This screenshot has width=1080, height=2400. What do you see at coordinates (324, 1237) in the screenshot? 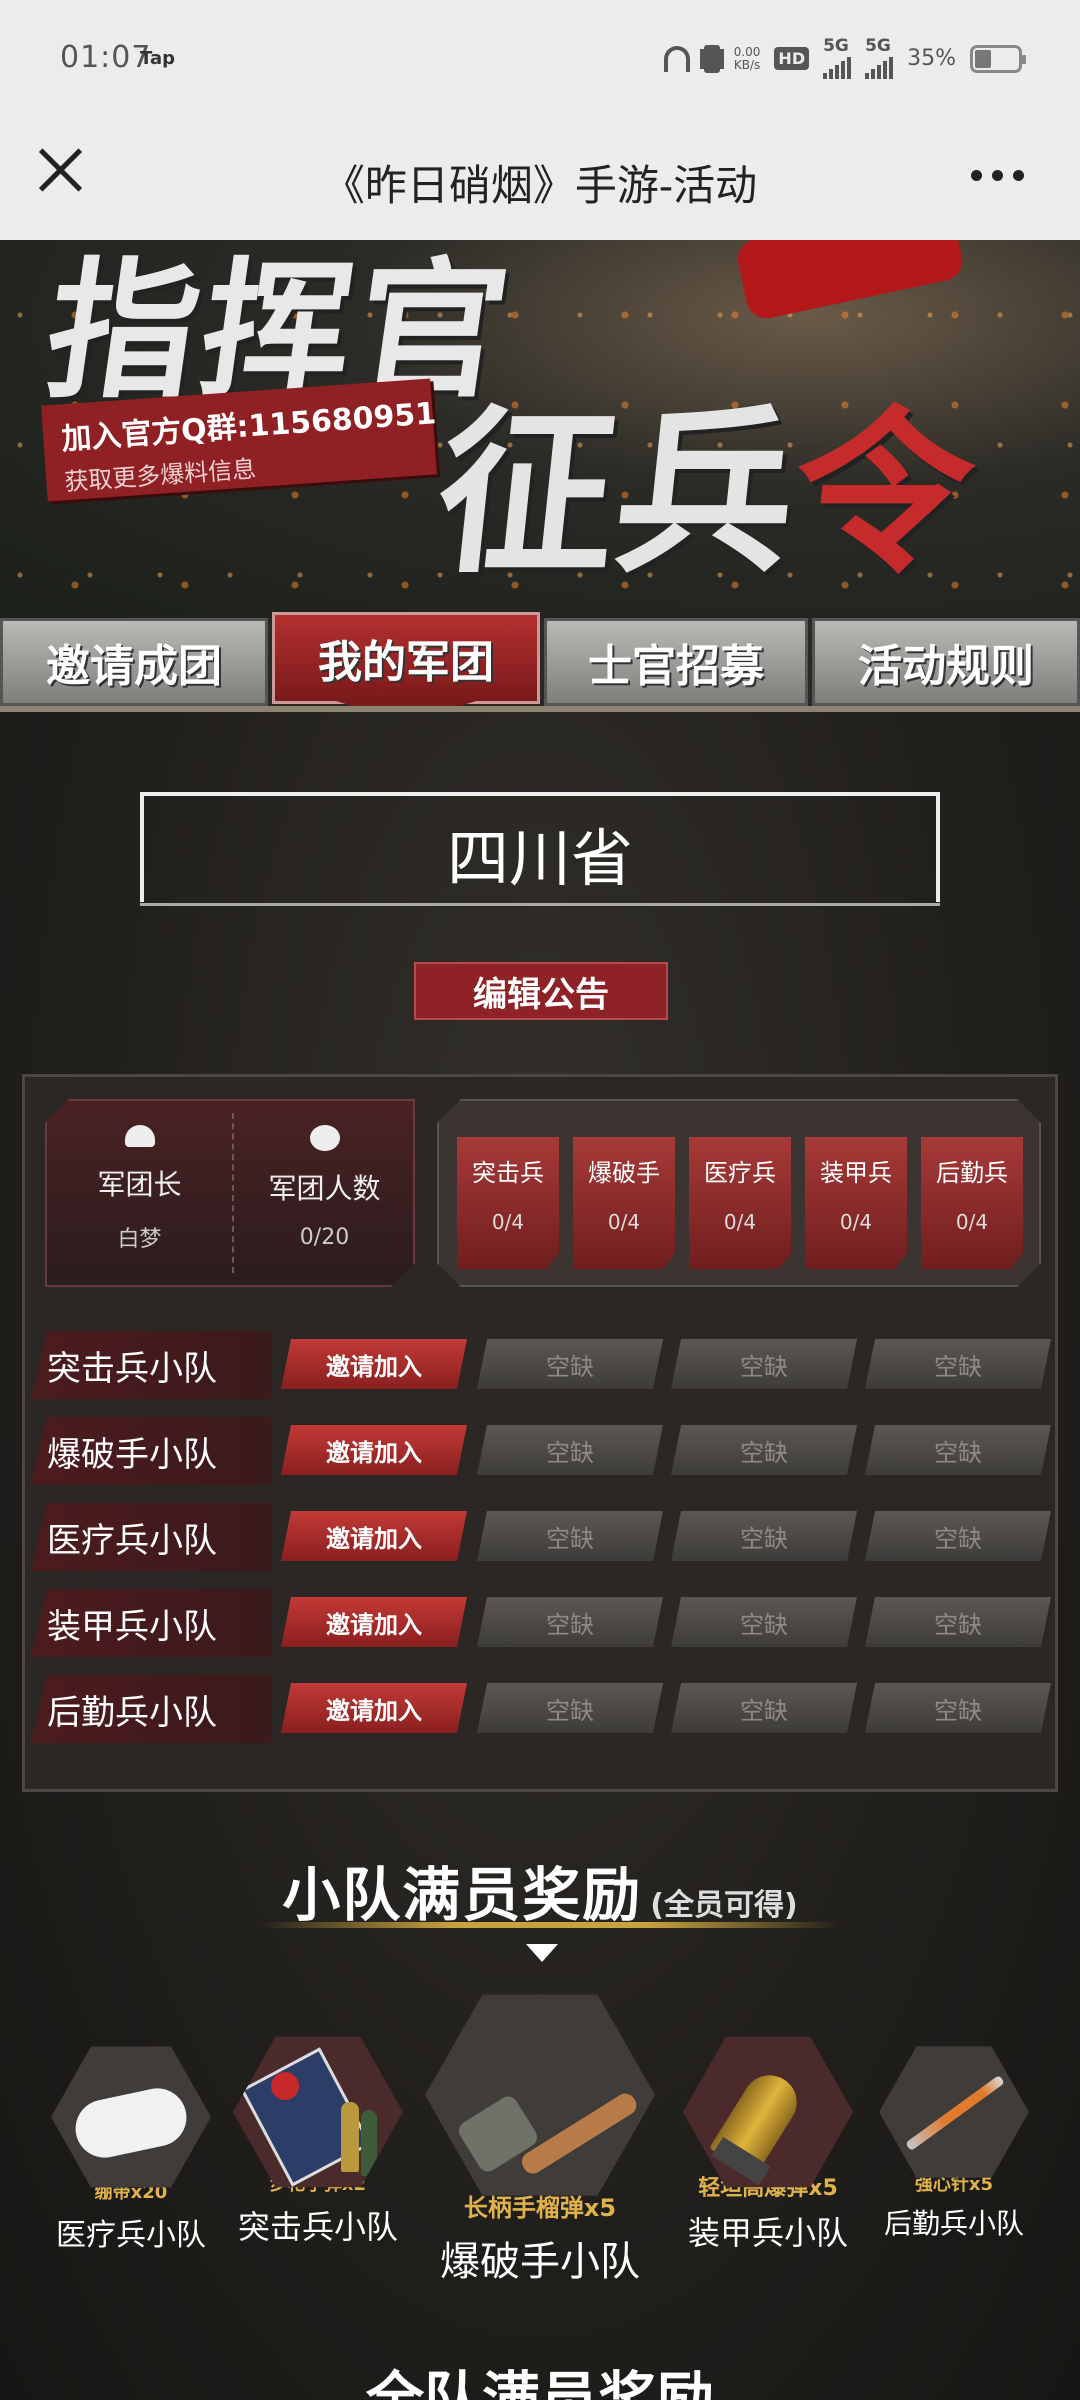
I see `member-count-value: 0/20` at bounding box center [324, 1237].